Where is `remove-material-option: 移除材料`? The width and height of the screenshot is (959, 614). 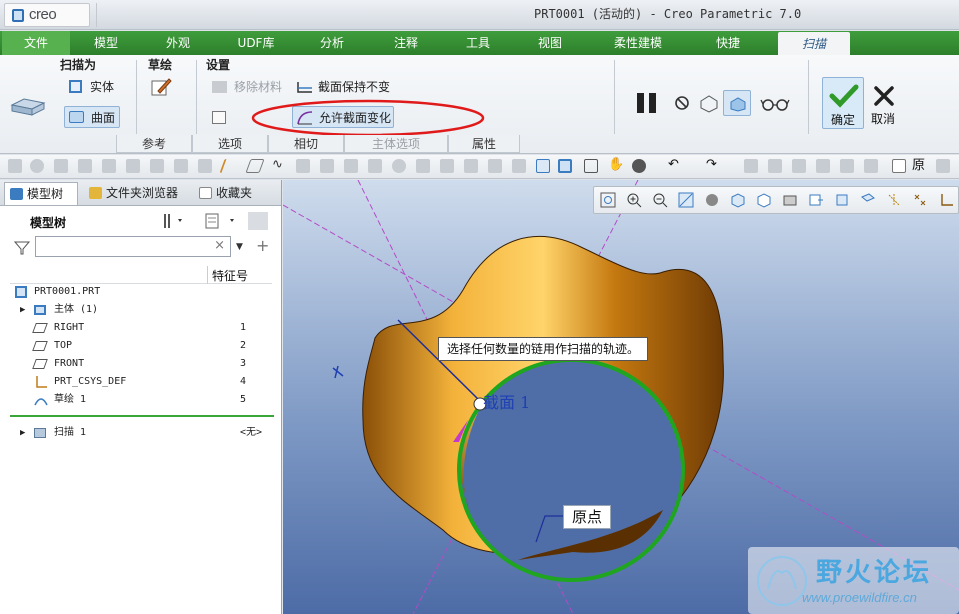
remove-material-option: 移除材料 is located at coordinates (247, 87).